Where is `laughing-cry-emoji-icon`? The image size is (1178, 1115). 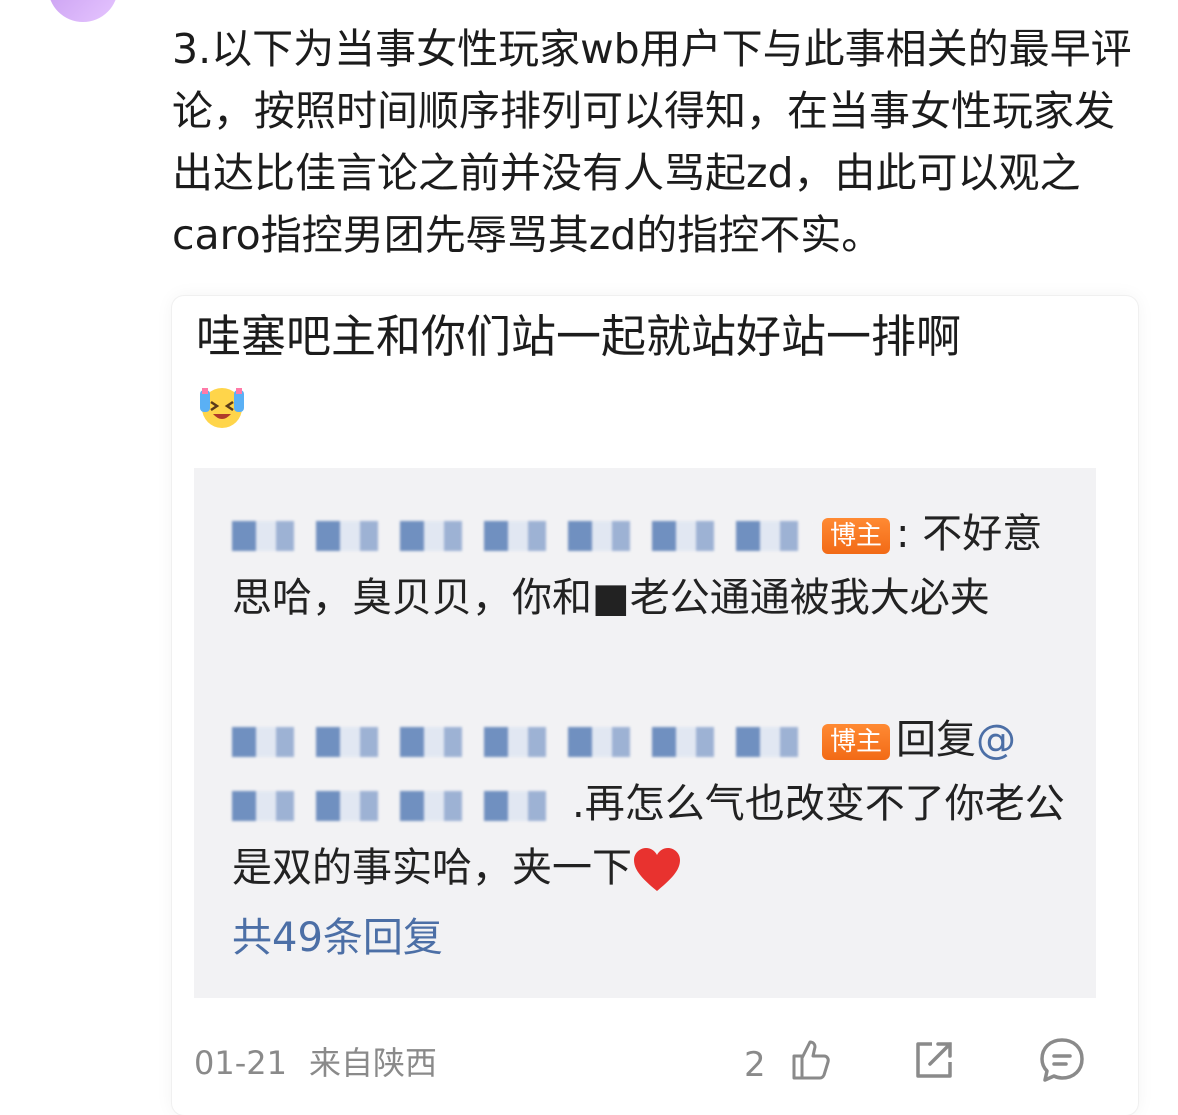 laughing-cry-emoji-icon is located at coordinates (222, 408).